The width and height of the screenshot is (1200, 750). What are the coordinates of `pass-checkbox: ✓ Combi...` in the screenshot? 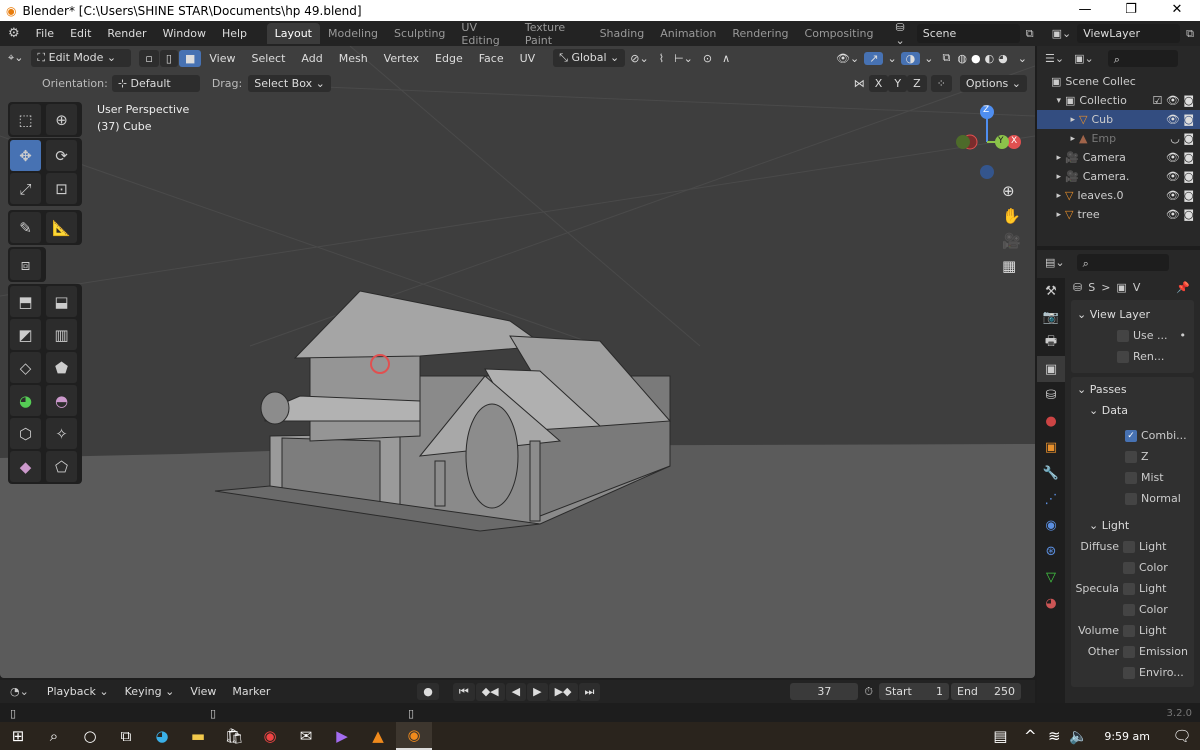 It's located at (1159, 435).